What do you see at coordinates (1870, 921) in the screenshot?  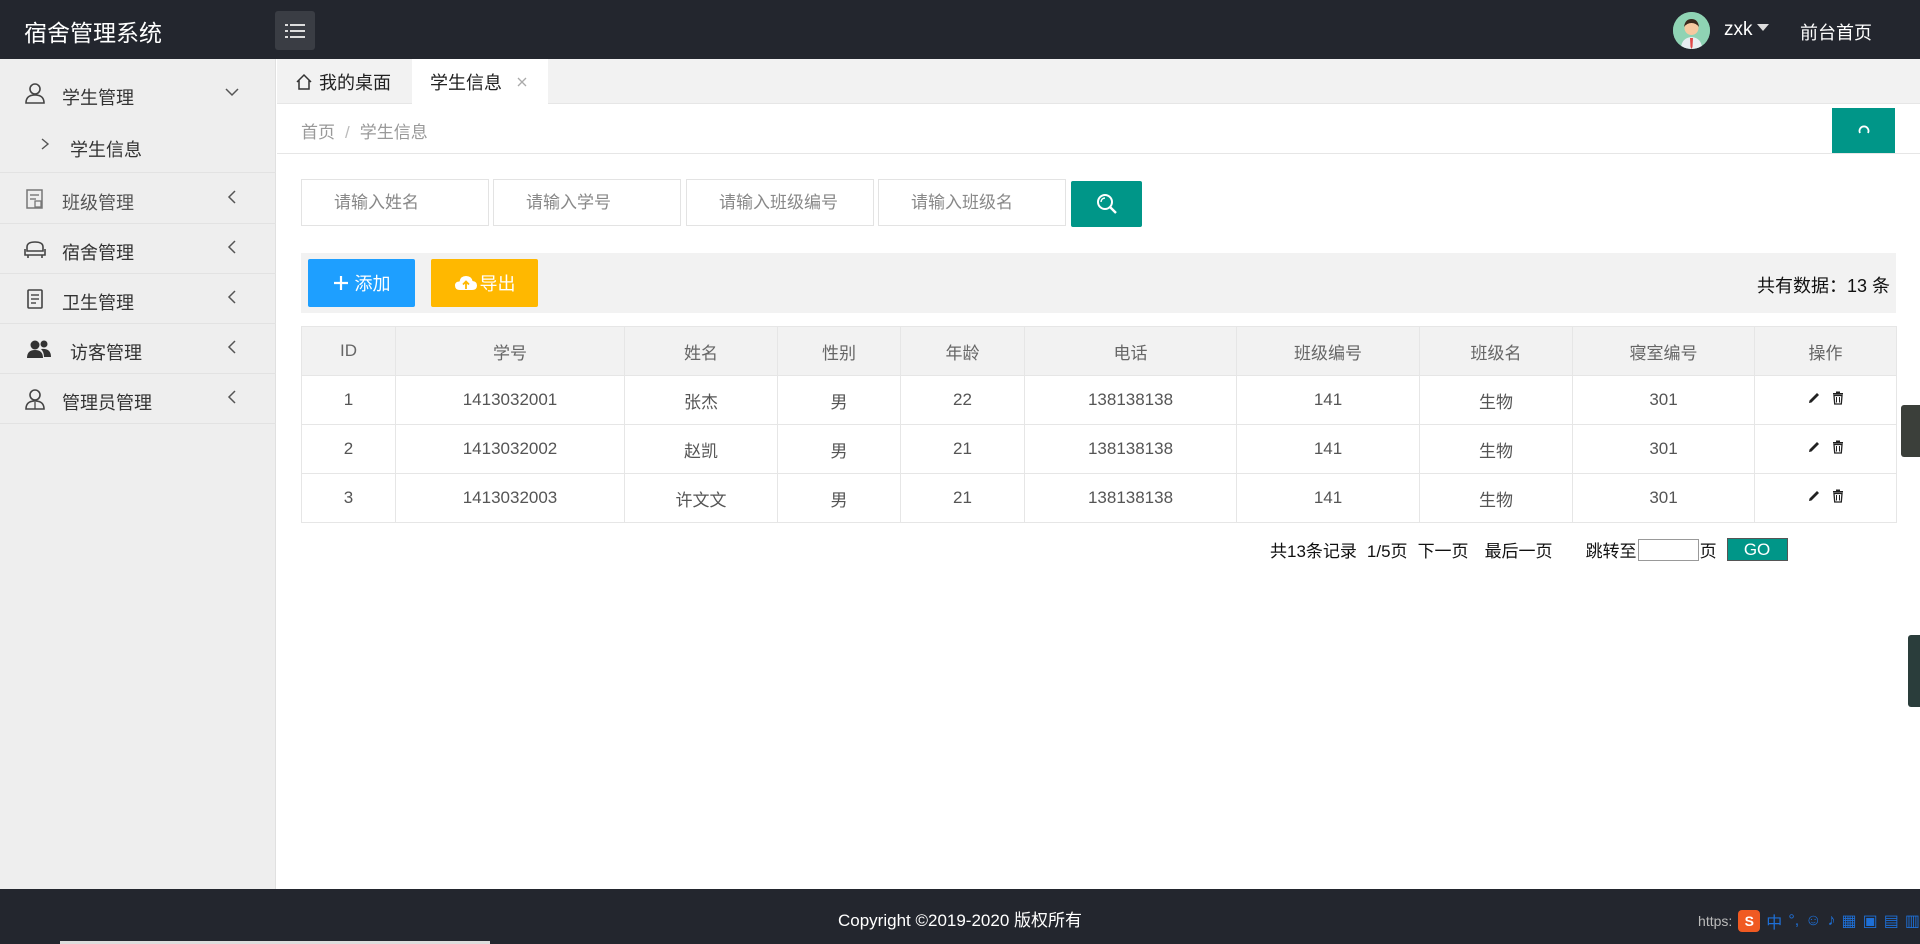 I see `settings-icon: ▣` at bounding box center [1870, 921].